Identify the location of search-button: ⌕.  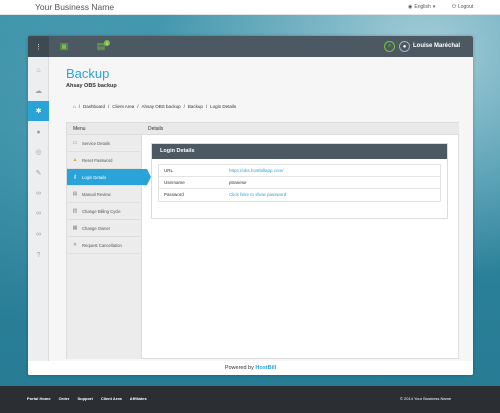
(389, 46).